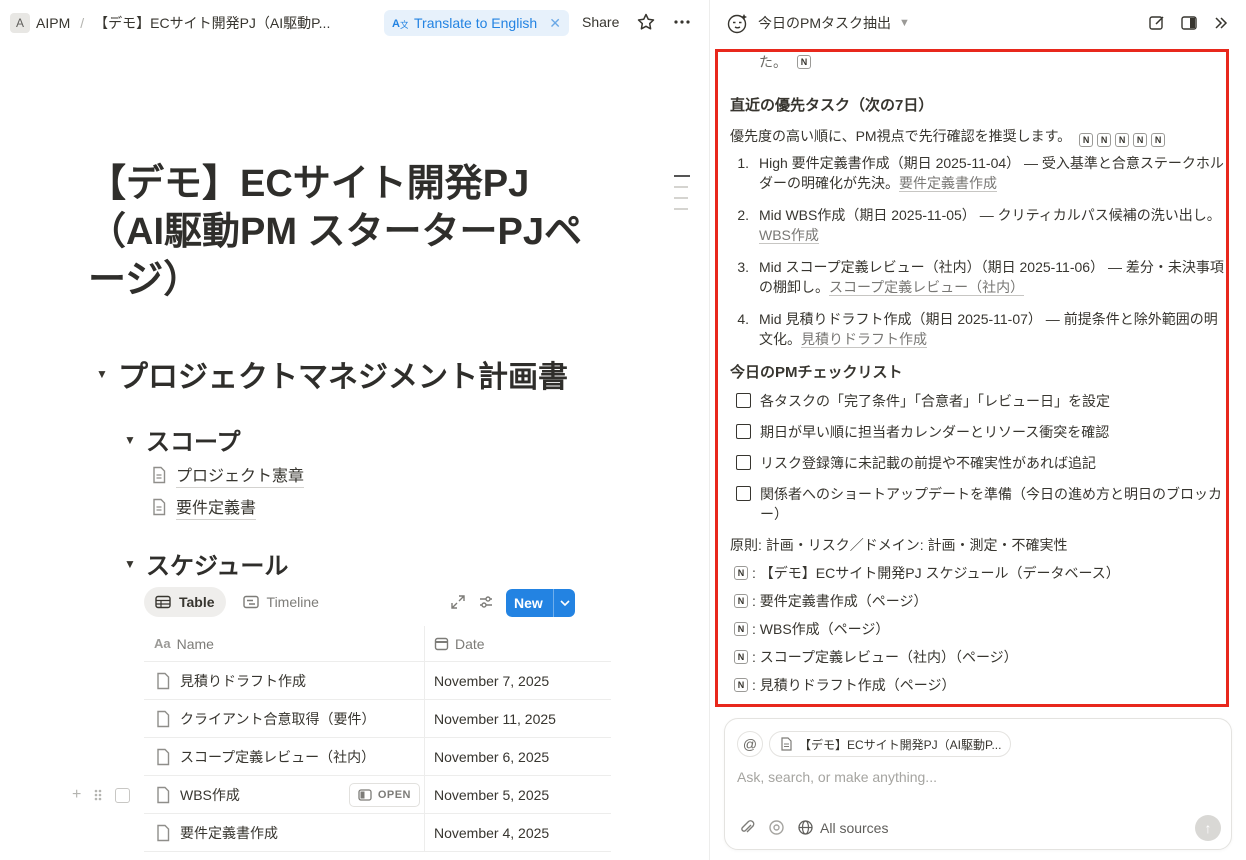  What do you see at coordinates (980, 573) in the screenshot?
I see `reference-item: N: 【デモ】ECサイト開発PJ スケジュール（データベース）` at bounding box center [980, 573].